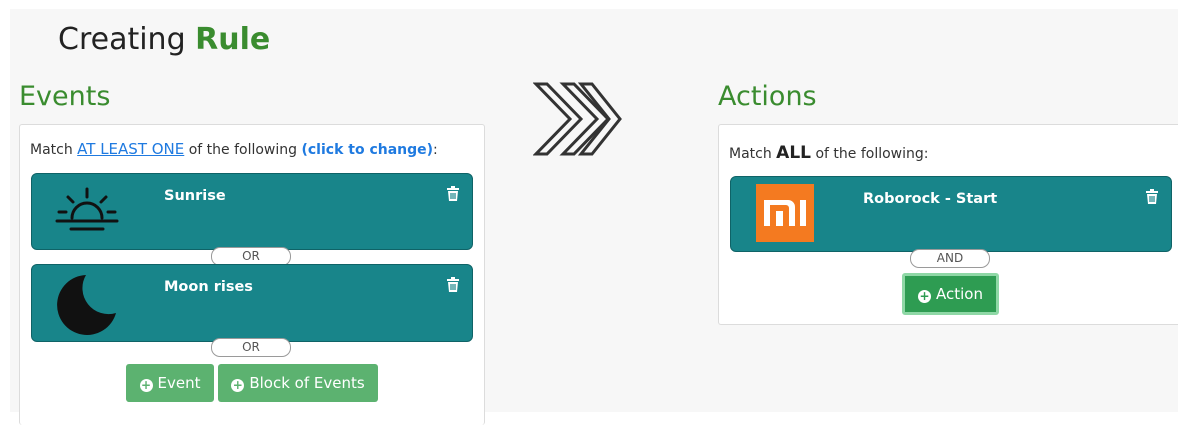  I want to click on add-event-button: + Event, so click(170, 383).